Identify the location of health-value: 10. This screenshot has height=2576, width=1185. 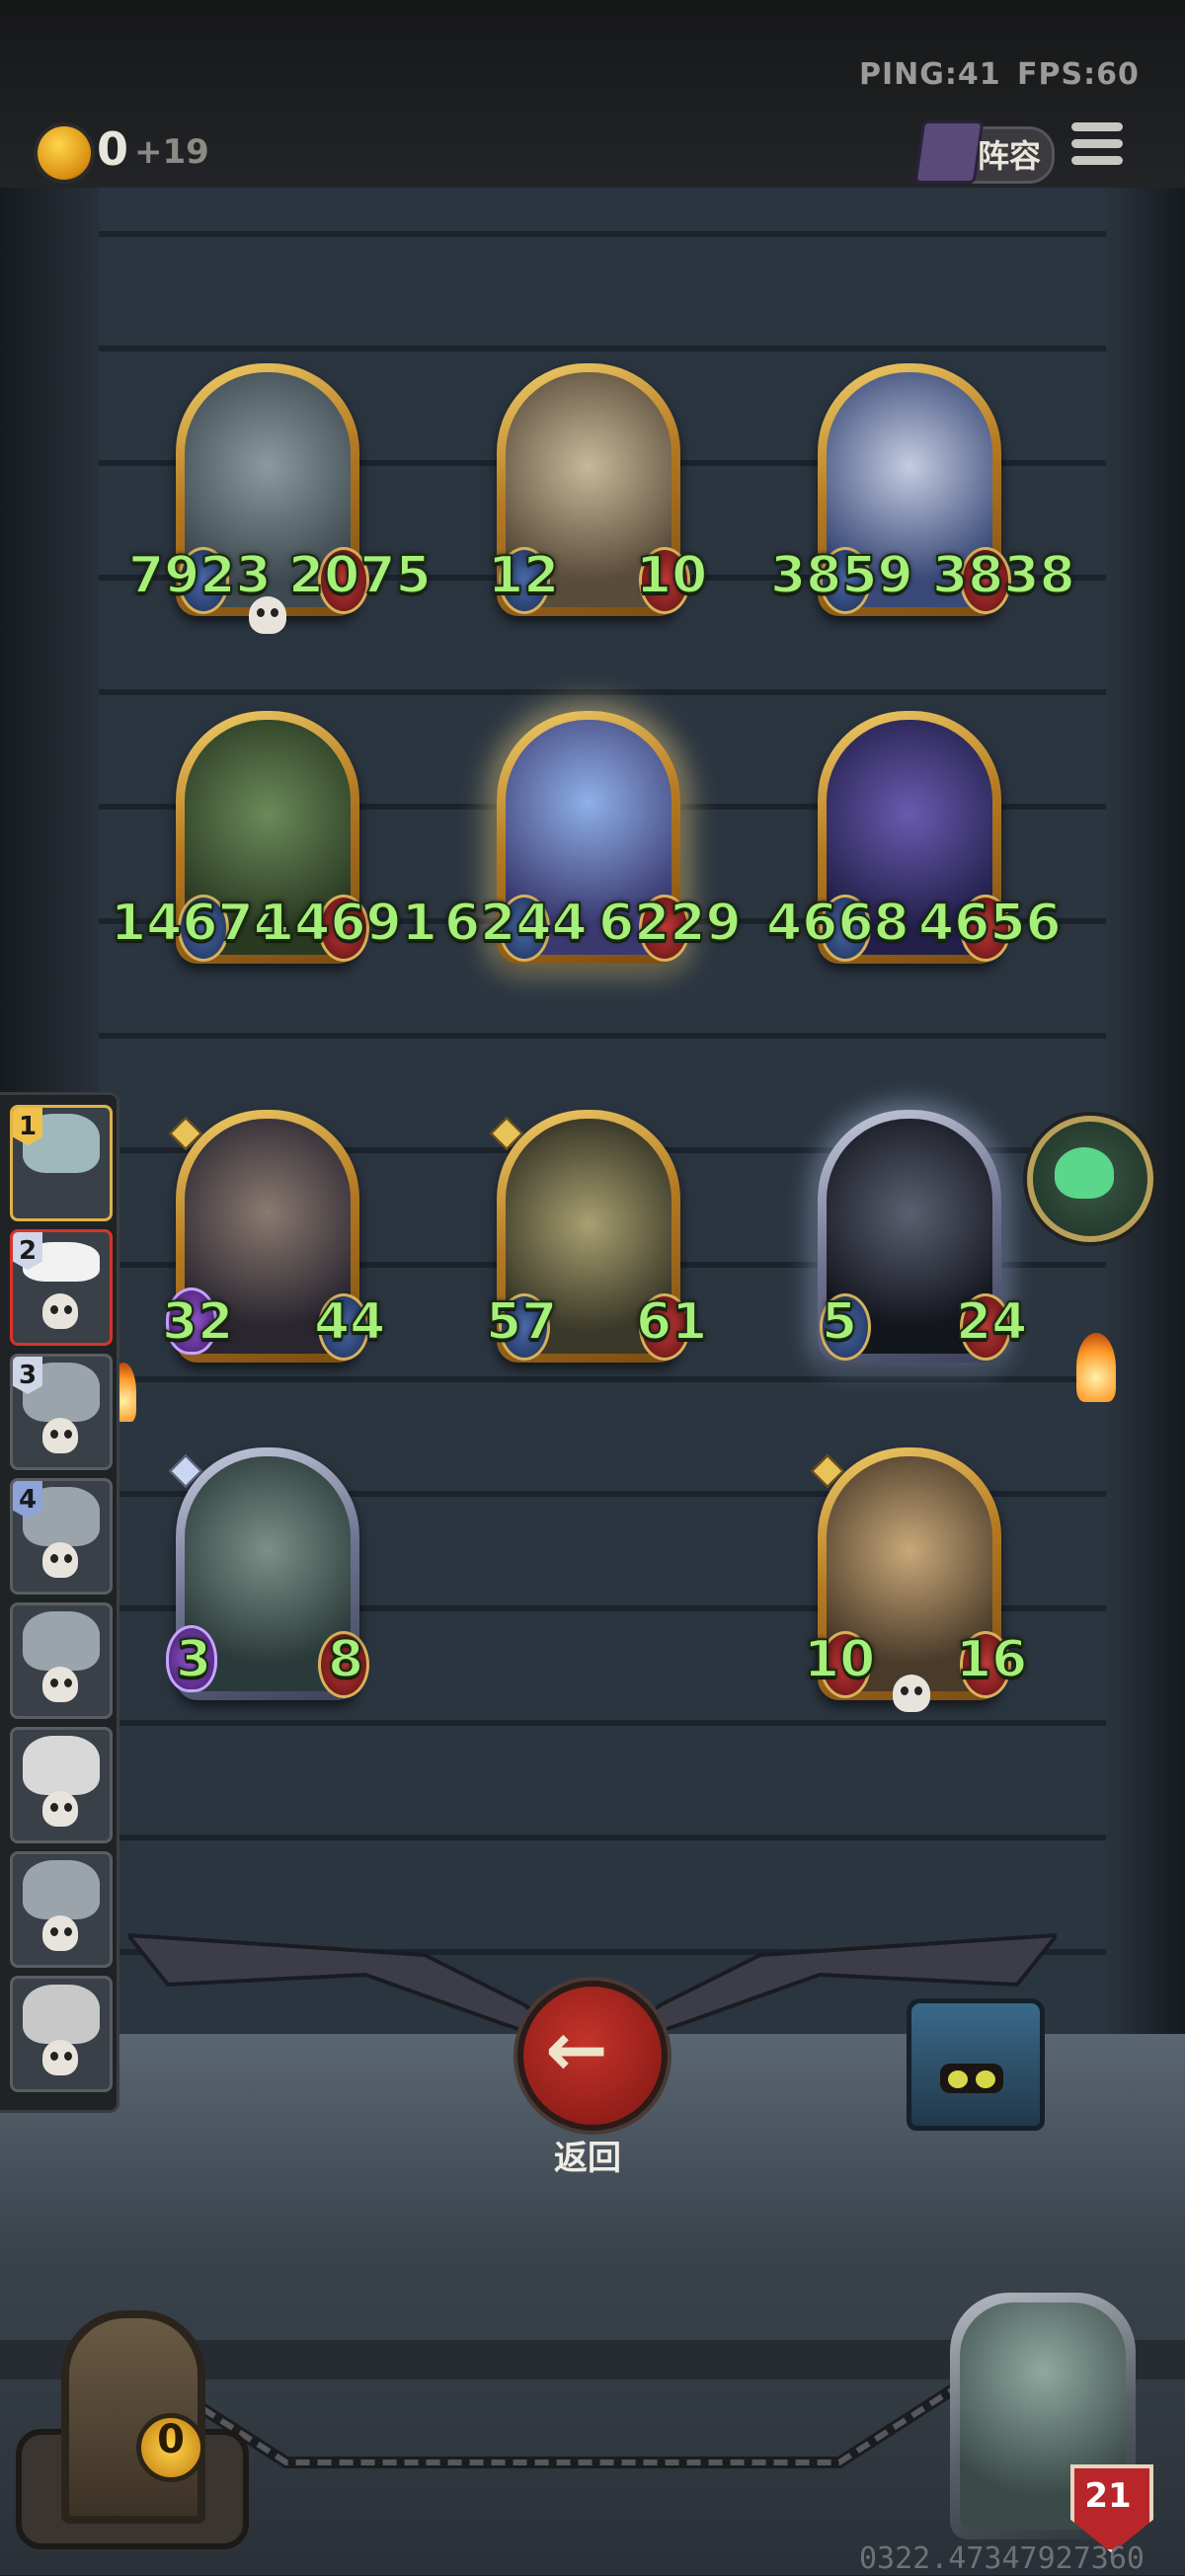
(671, 575).